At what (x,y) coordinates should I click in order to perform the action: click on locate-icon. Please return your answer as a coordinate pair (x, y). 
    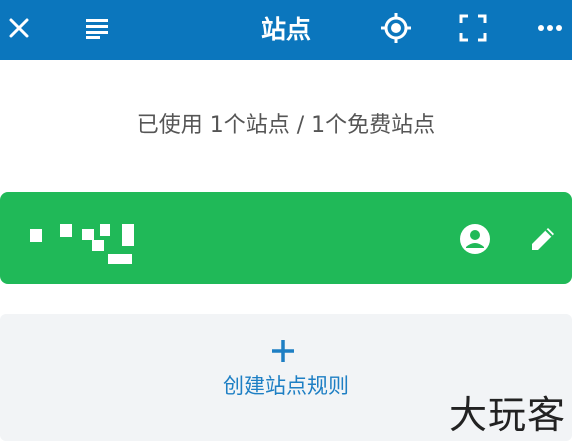
    Looking at the image, I should click on (396, 28).